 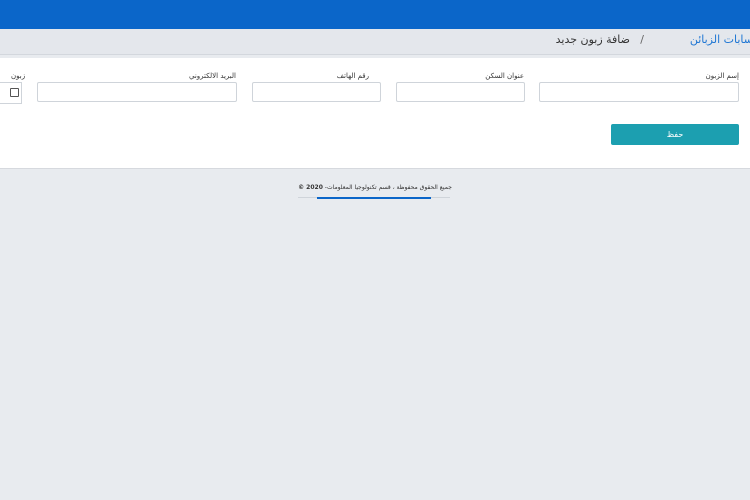 What do you see at coordinates (316, 92) in the screenshot?
I see `phone-input` at bounding box center [316, 92].